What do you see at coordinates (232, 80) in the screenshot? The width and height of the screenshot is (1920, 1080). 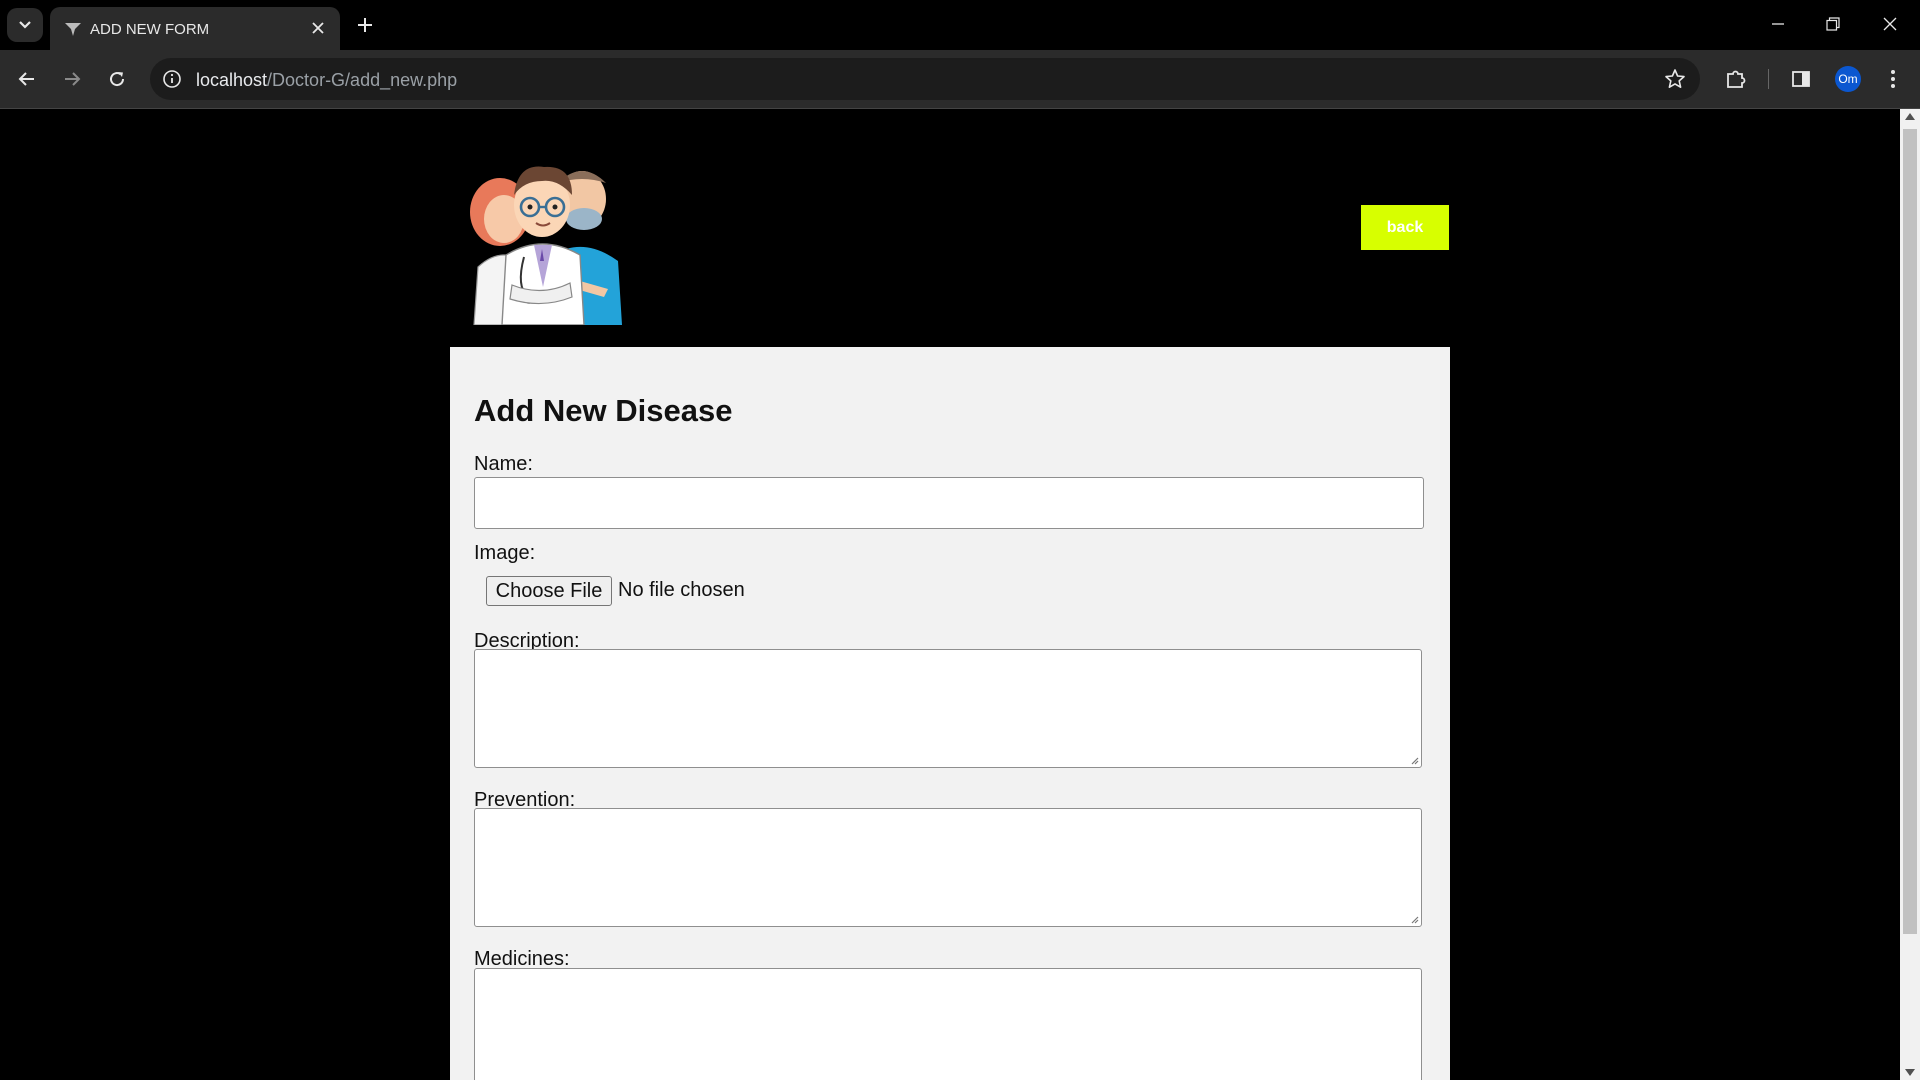 I see `url-host: localhost` at bounding box center [232, 80].